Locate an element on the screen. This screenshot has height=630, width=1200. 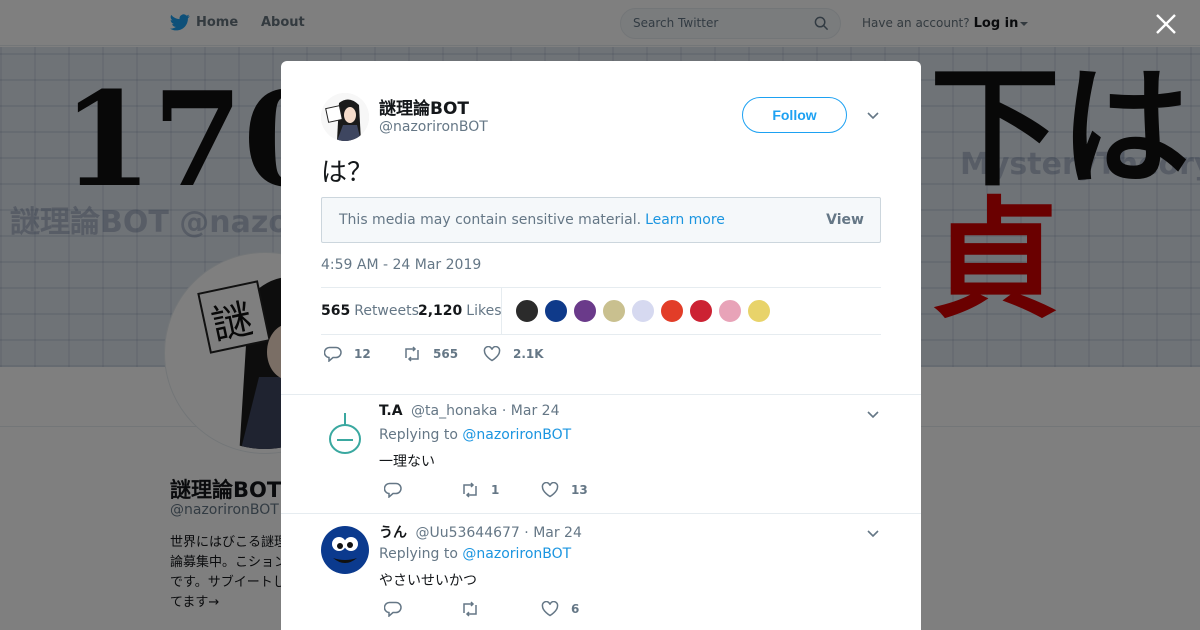
retweet-action is located at coordinates (476, 609).